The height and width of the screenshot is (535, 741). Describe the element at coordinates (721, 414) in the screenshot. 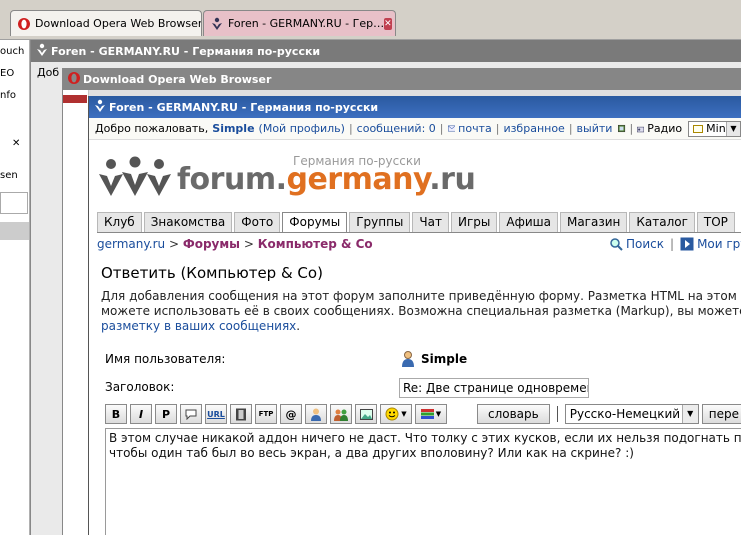

I see `translate-button: пере` at that location.